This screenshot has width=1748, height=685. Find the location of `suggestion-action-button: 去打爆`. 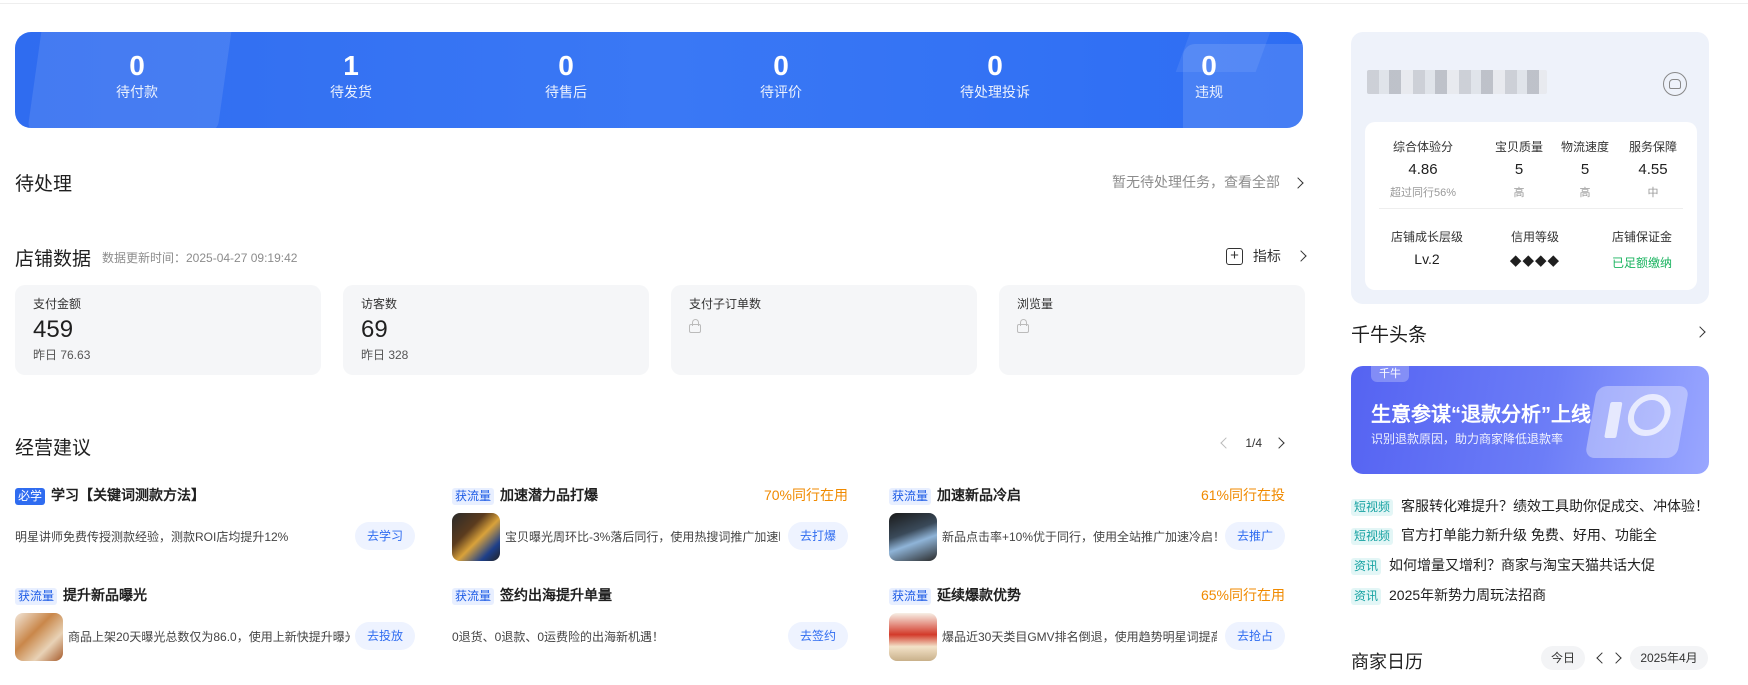

suggestion-action-button: 去打爆 is located at coordinates (817, 536).